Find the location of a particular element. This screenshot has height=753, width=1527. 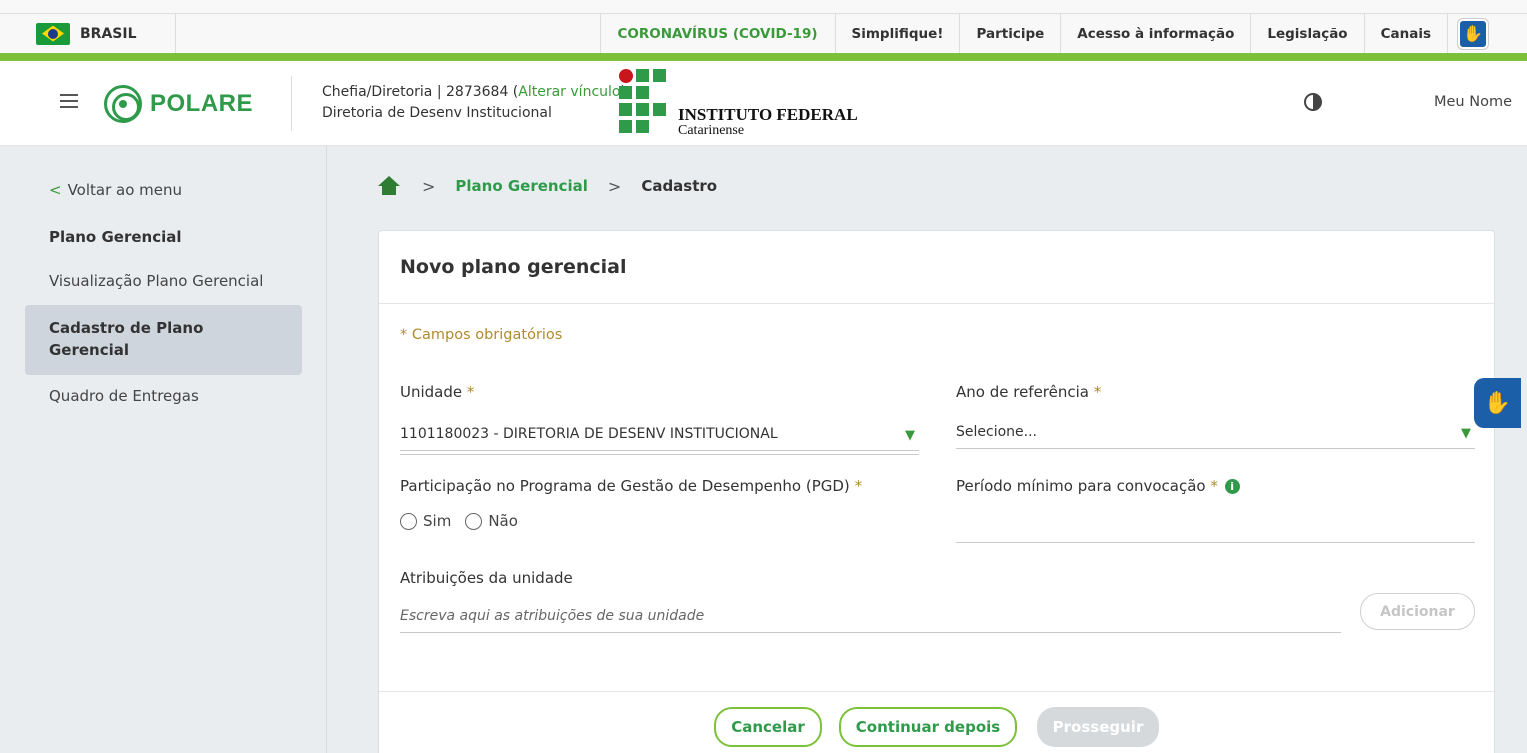

breadcrumb: > Plano Gerencial > Cadastro is located at coordinates (547, 186).